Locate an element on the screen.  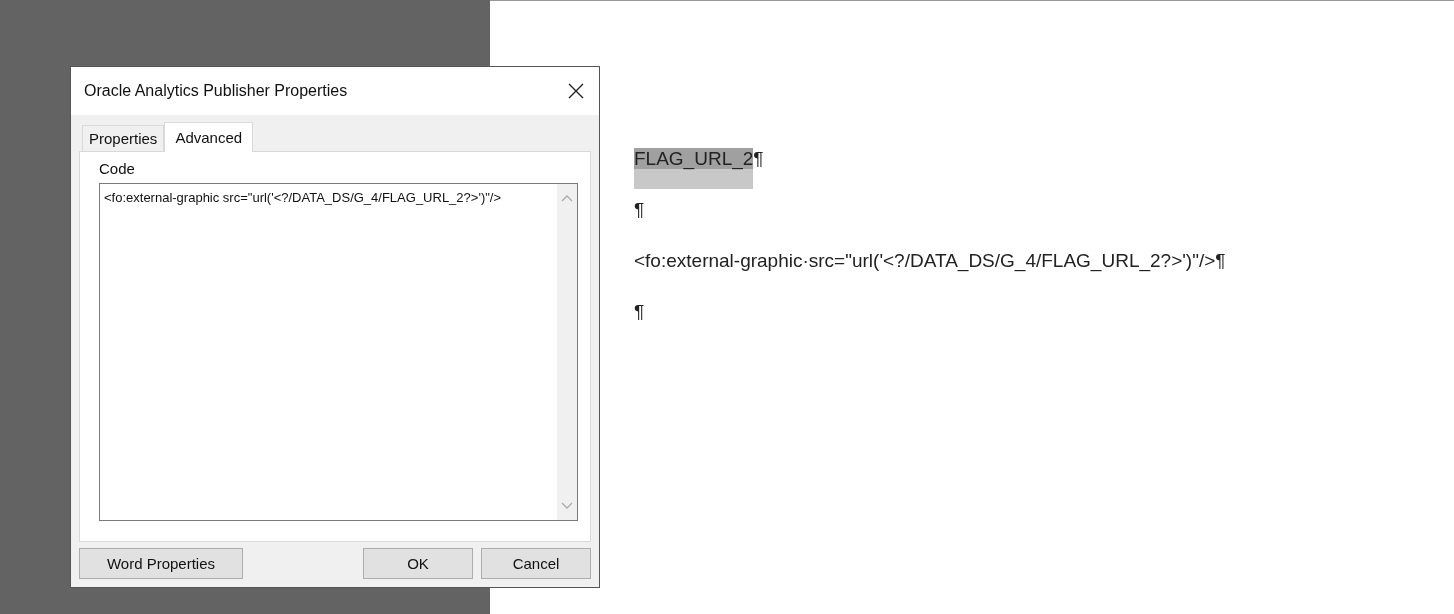
word-properties-button: Word Properties is located at coordinates (161, 563).